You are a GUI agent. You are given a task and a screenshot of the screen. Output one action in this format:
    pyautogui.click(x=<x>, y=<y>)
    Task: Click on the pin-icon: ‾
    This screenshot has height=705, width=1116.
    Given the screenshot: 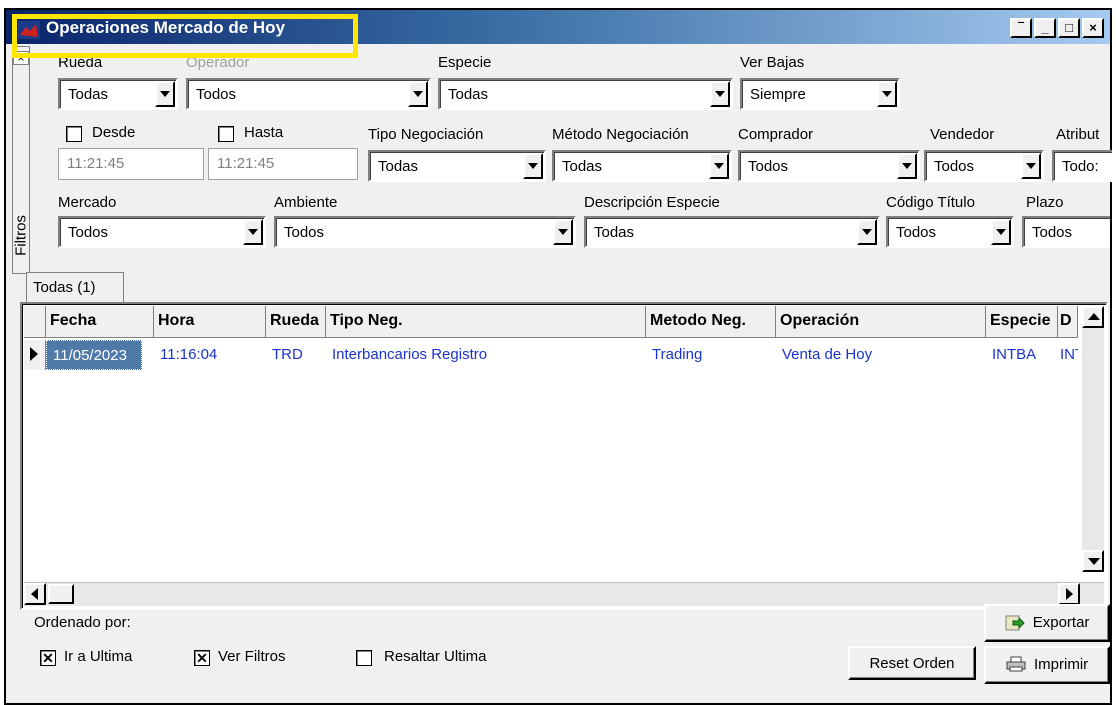 What is the action you would take?
    pyautogui.click(x=1021, y=28)
    